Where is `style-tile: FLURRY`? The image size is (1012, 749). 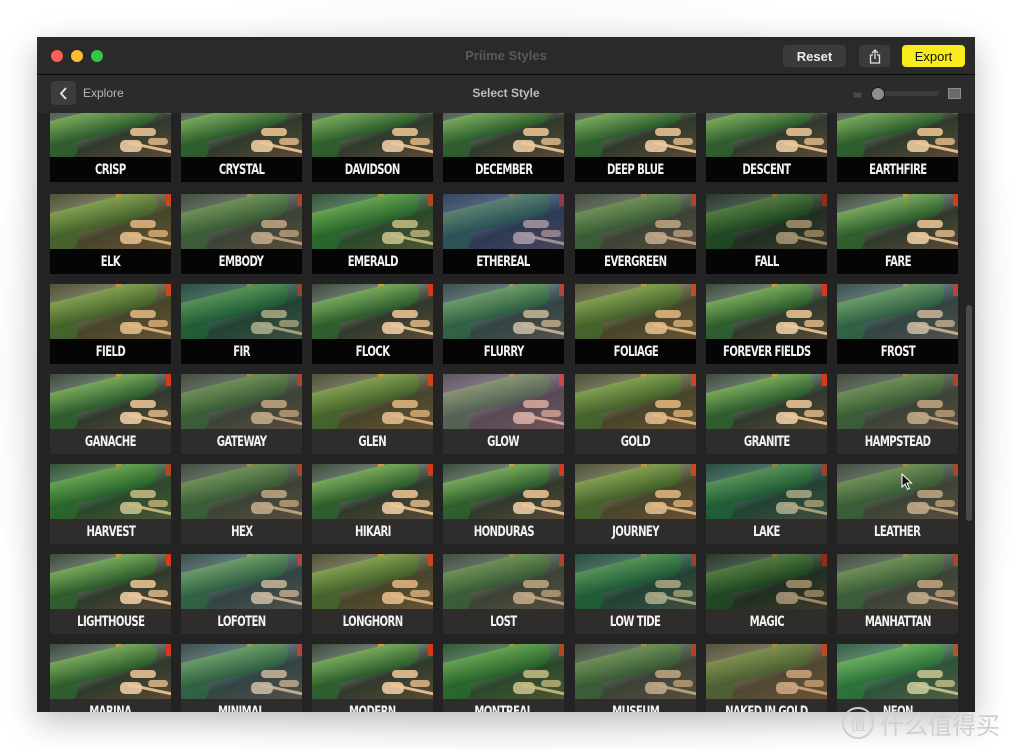 style-tile: FLURRY is located at coordinates (503, 324).